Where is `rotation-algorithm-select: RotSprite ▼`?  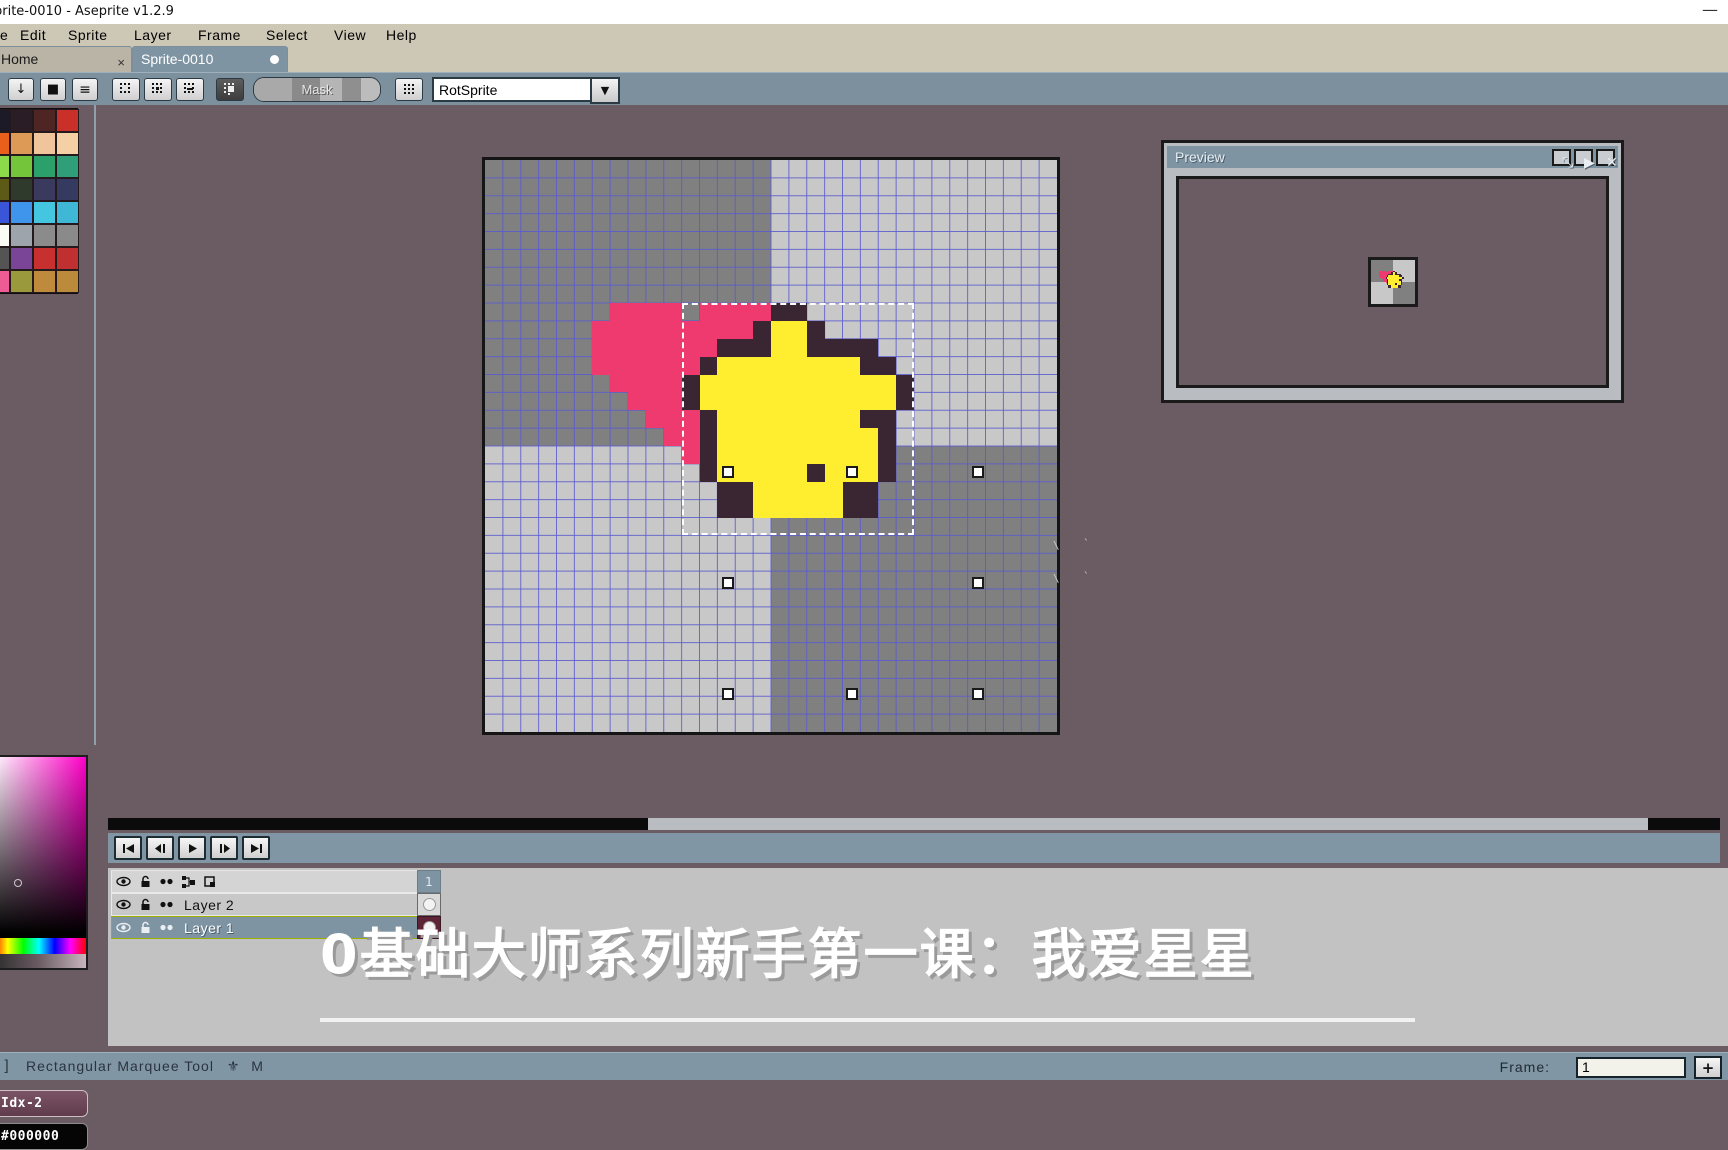 rotation-algorithm-select: RotSprite ▼ is located at coordinates (526, 90).